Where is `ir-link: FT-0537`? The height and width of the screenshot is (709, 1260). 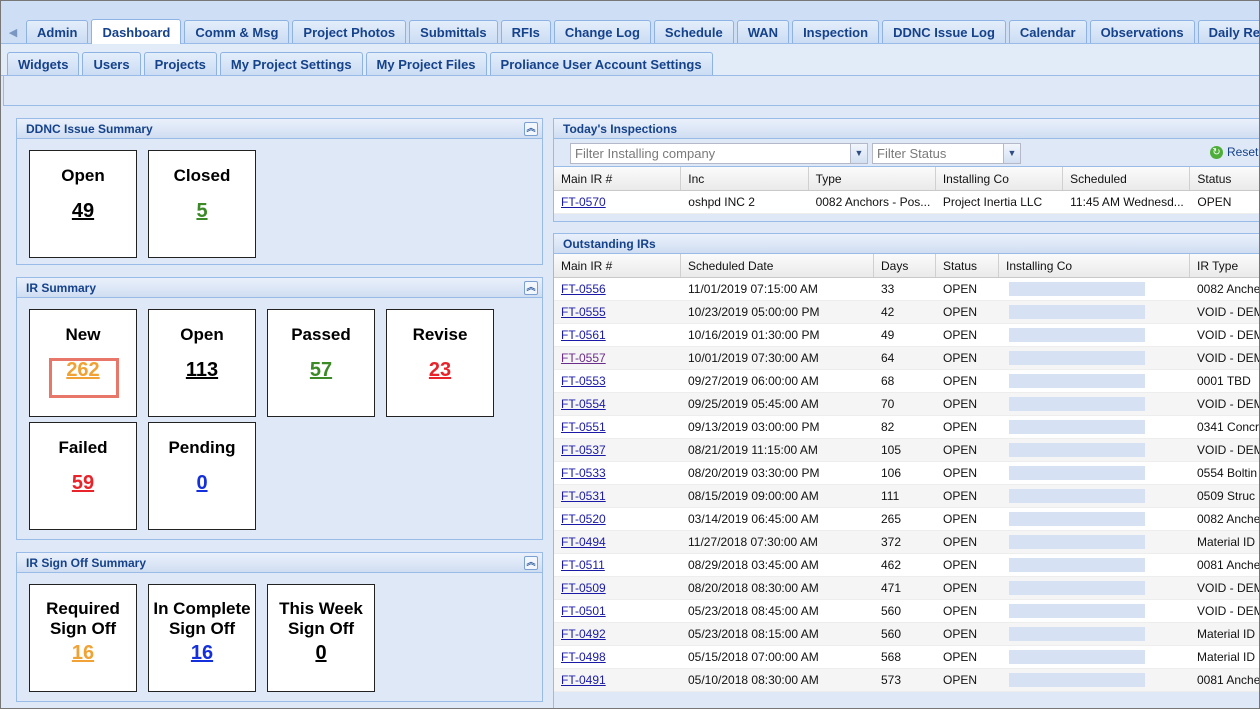
ir-link: FT-0537 is located at coordinates (583, 450).